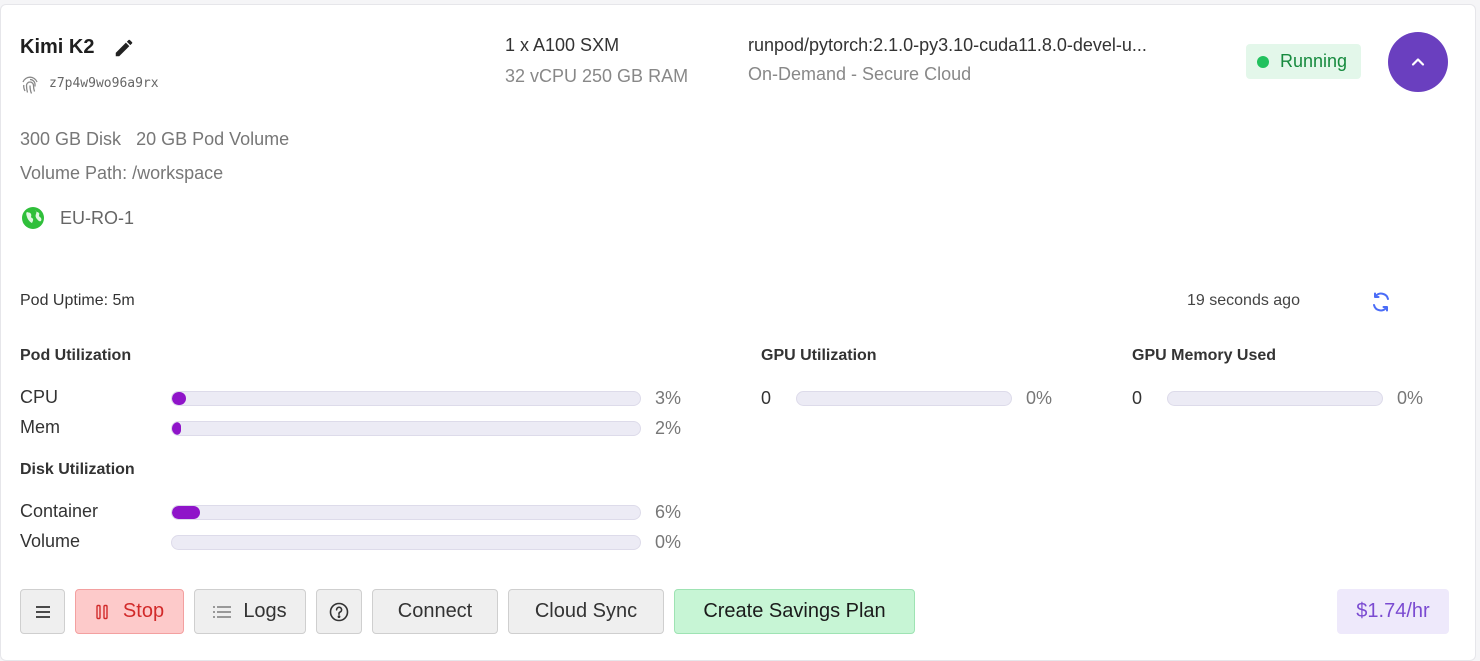  What do you see at coordinates (124, 48) in the screenshot?
I see `edit-icon` at bounding box center [124, 48].